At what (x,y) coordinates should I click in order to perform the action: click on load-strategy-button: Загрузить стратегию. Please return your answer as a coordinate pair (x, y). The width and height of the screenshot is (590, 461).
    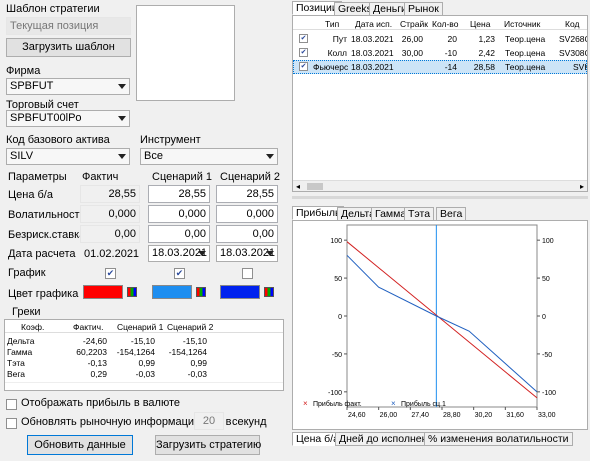
    Looking at the image, I should click on (208, 445).